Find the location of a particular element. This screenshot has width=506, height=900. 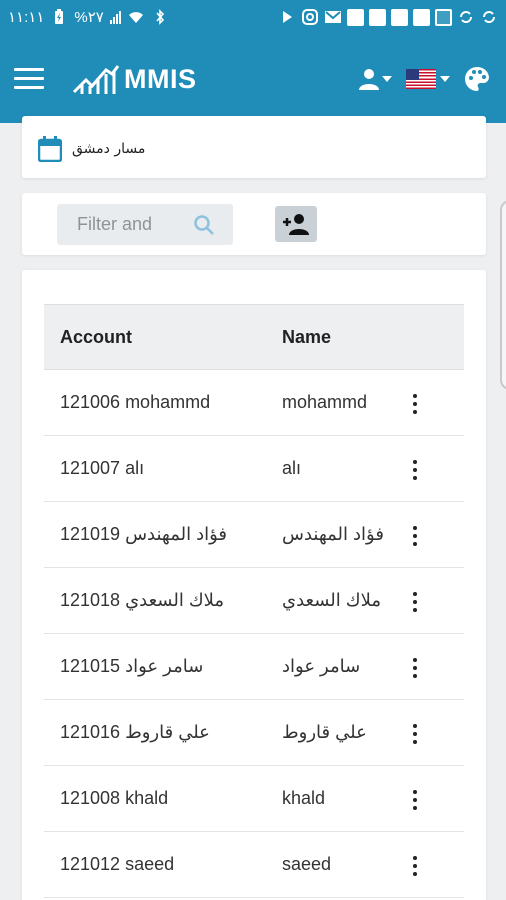

cell-account: 121006 mohammd is located at coordinates (135, 402).